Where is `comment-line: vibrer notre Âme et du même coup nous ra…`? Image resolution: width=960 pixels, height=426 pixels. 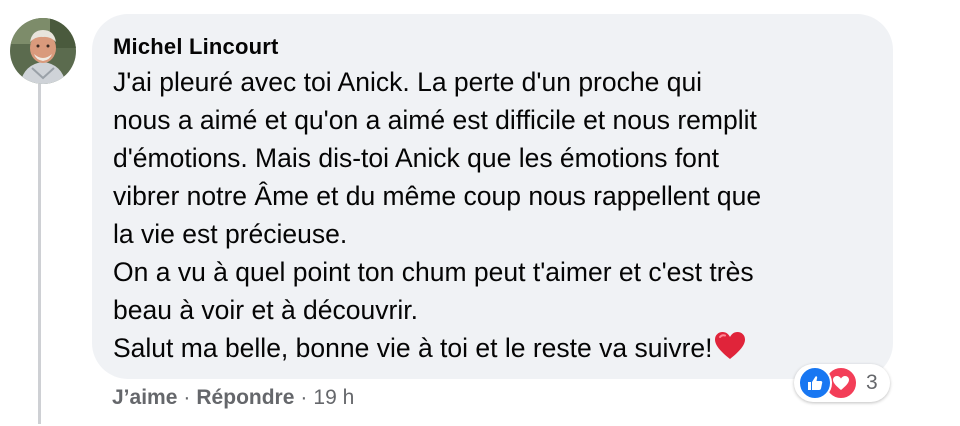 comment-line: vibrer notre Âme et du même coup nous ra… is located at coordinates (437, 196).